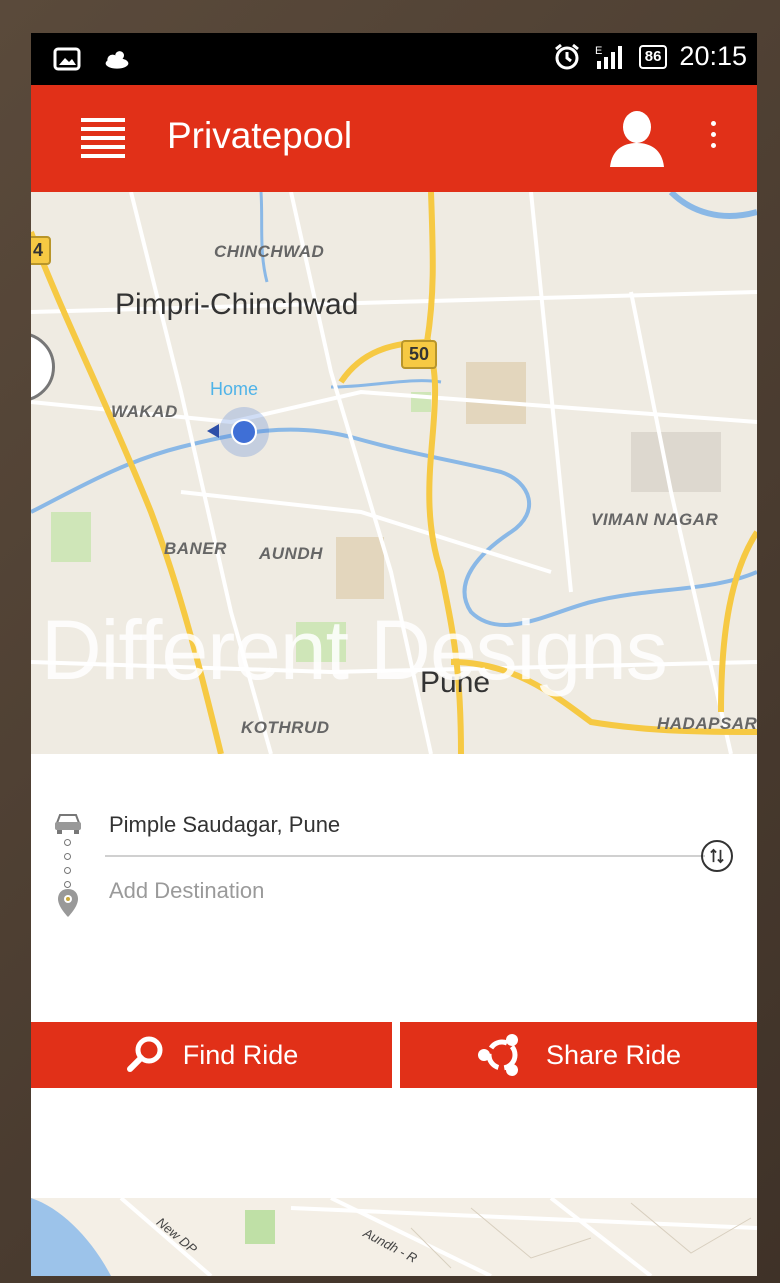 Image resolution: width=780 pixels, height=1283 pixels. What do you see at coordinates (405, 856) in the screenshot?
I see `field-divider` at bounding box center [405, 856].